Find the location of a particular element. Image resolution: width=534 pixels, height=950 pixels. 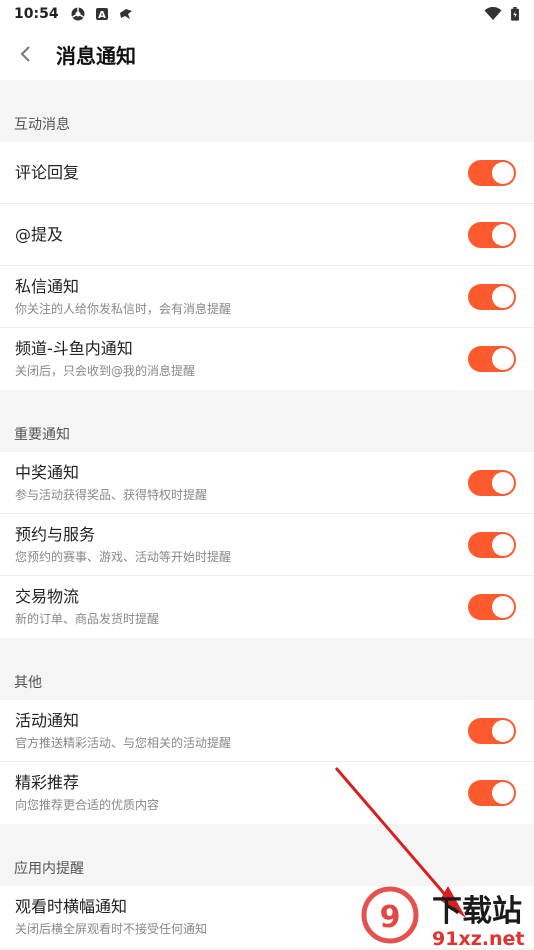

setting-description: 您预约的赛事、游戏、活动等开始时提醒 is located at coordinates (123, 556).